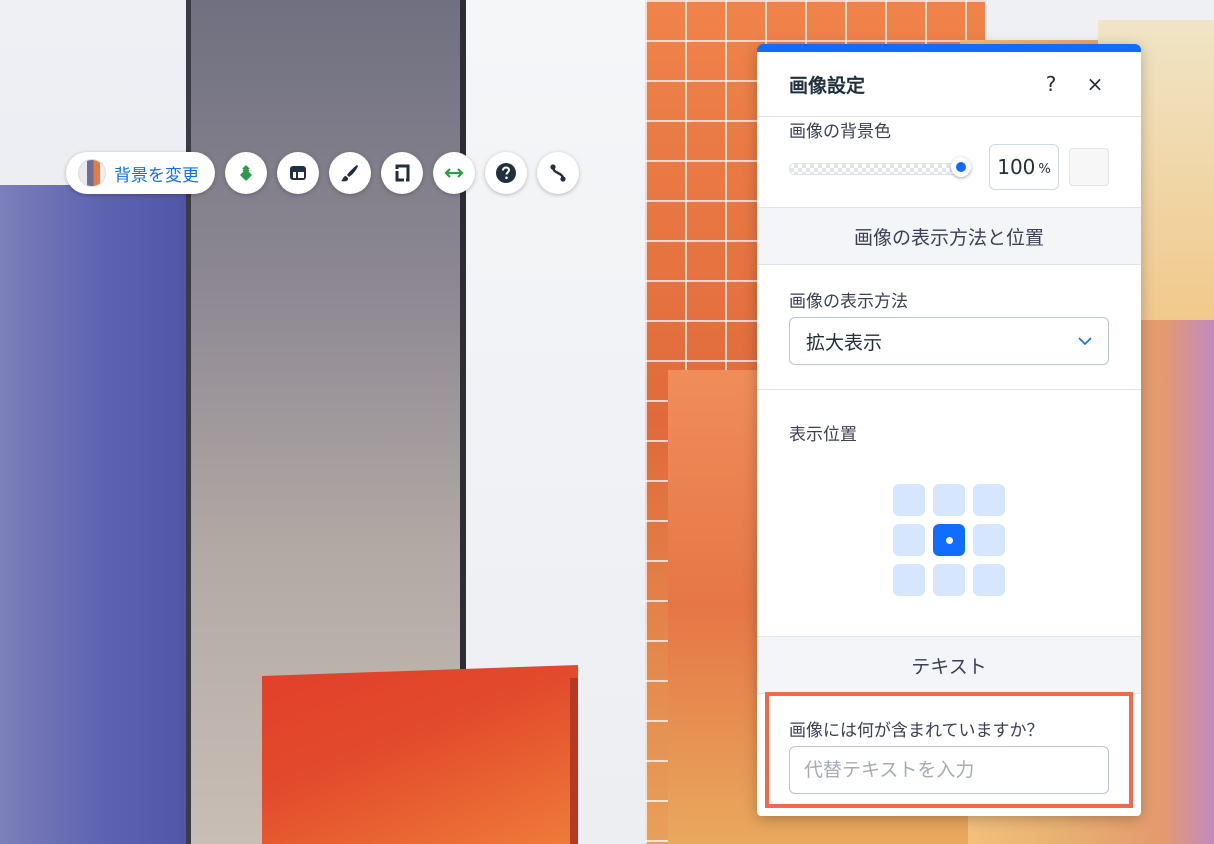 This screenshot has height=844, width=1214. I want to click on position-middle-left, so click(909, 540).